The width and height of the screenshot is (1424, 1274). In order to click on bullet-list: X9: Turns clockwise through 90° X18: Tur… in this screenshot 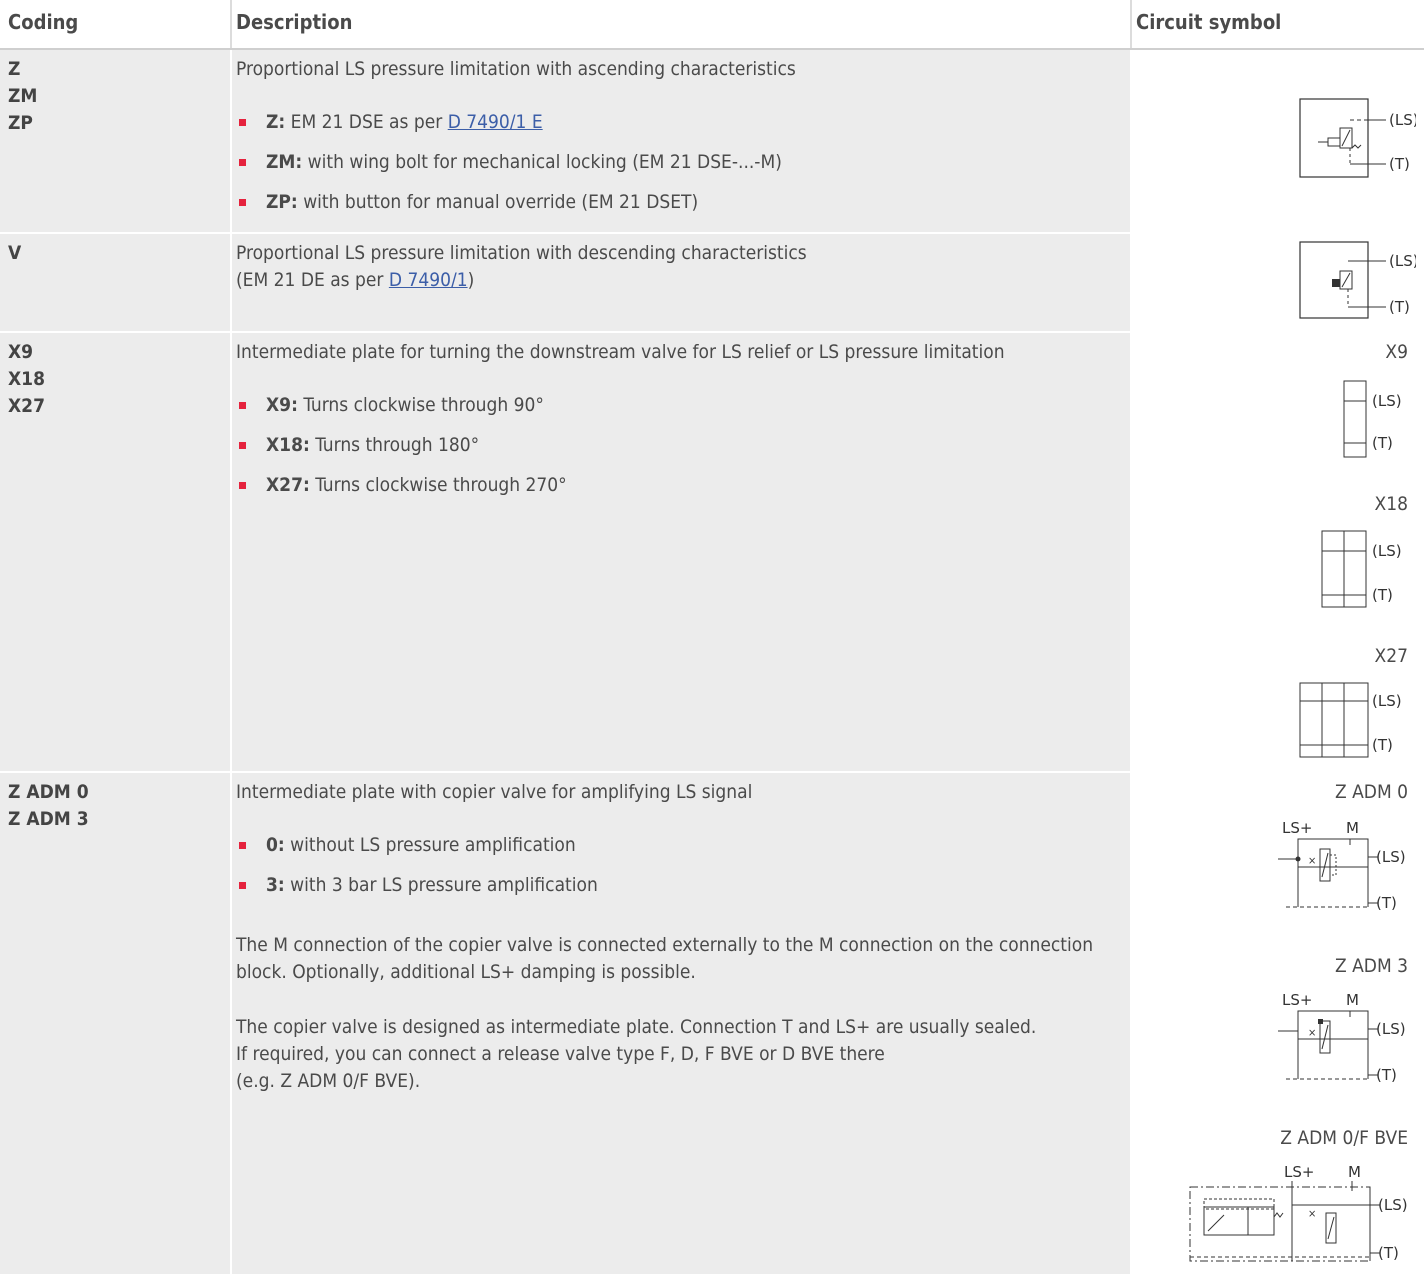, I will do `click(681, 452)`.